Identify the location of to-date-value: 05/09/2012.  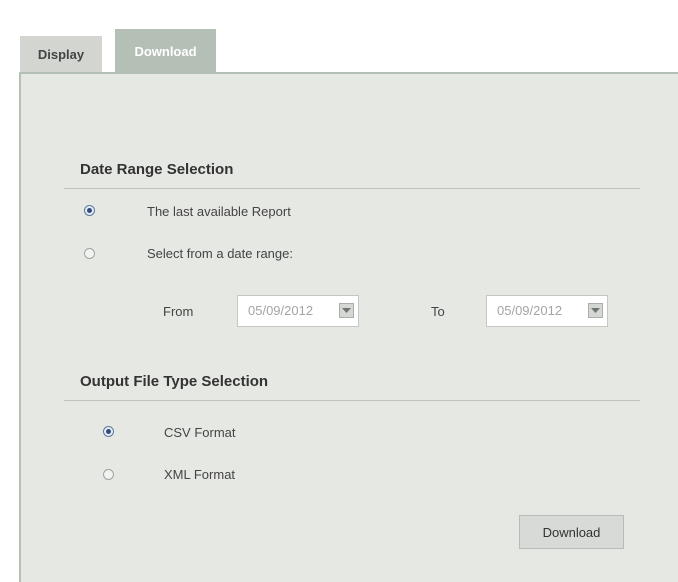
(530, 310).